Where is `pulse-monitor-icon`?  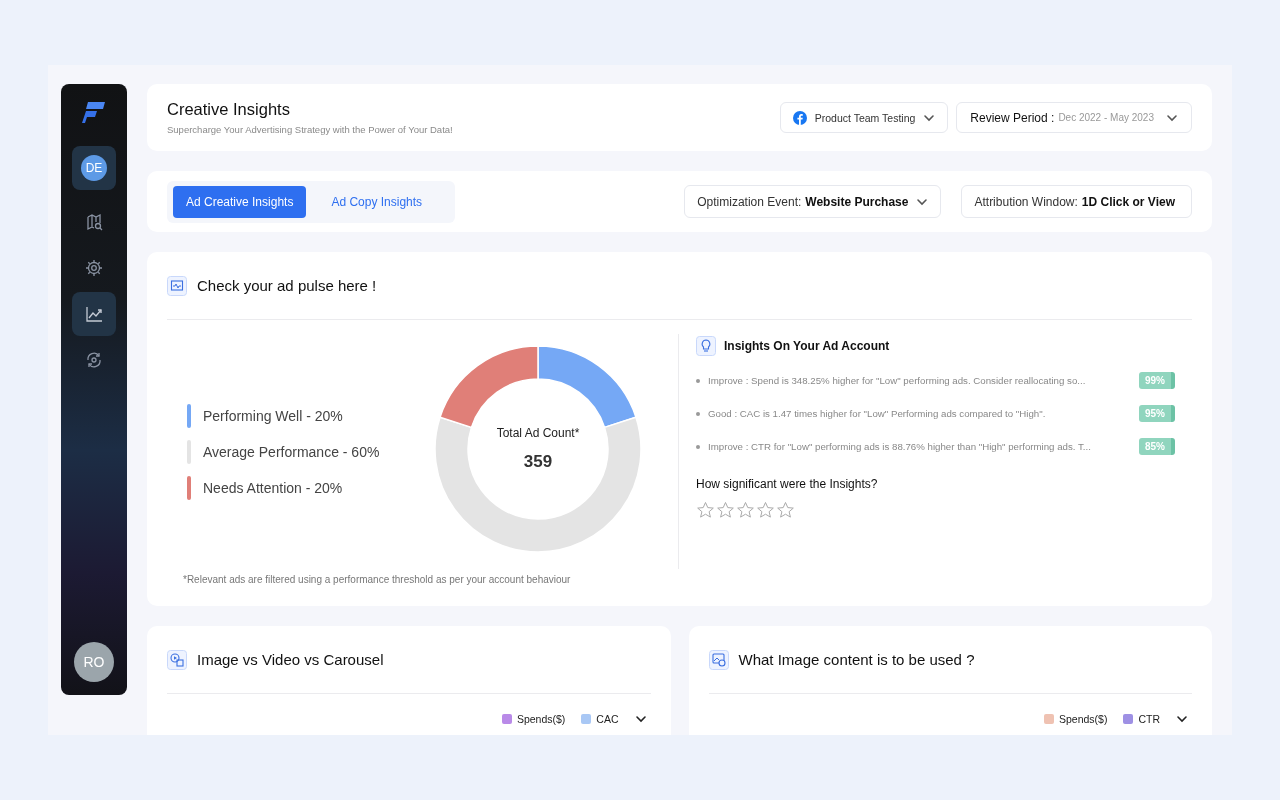
pulse-monitor-icon is located at coordinates (177, 285).